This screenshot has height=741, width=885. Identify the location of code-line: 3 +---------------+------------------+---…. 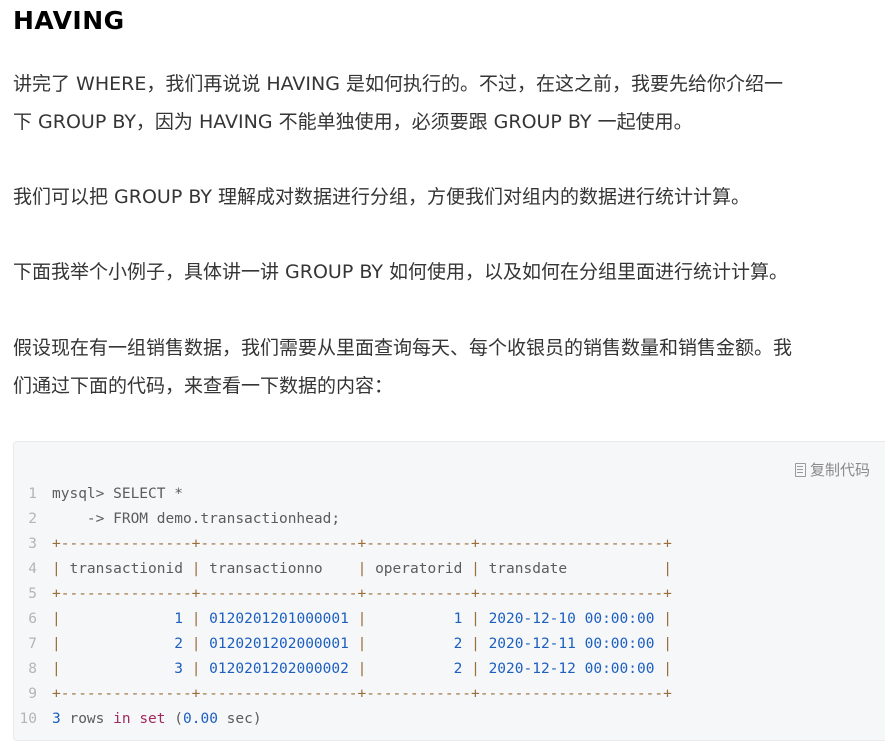
(343, 544).